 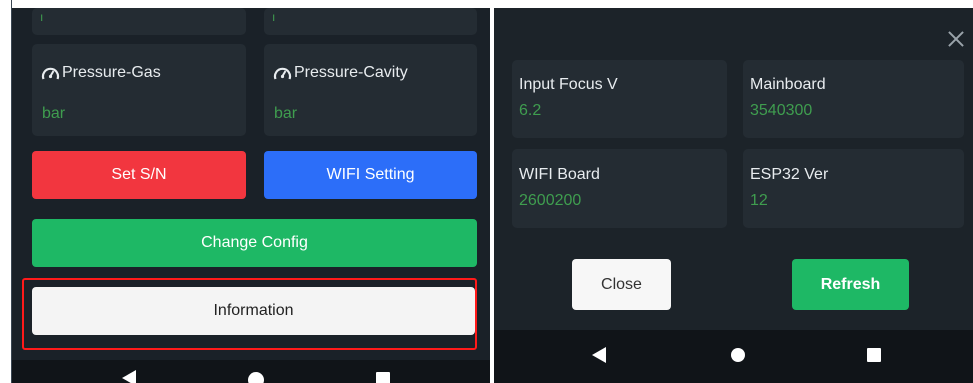 I want to click on set-sn-button: Set S/N, so click(x=139, y=175).